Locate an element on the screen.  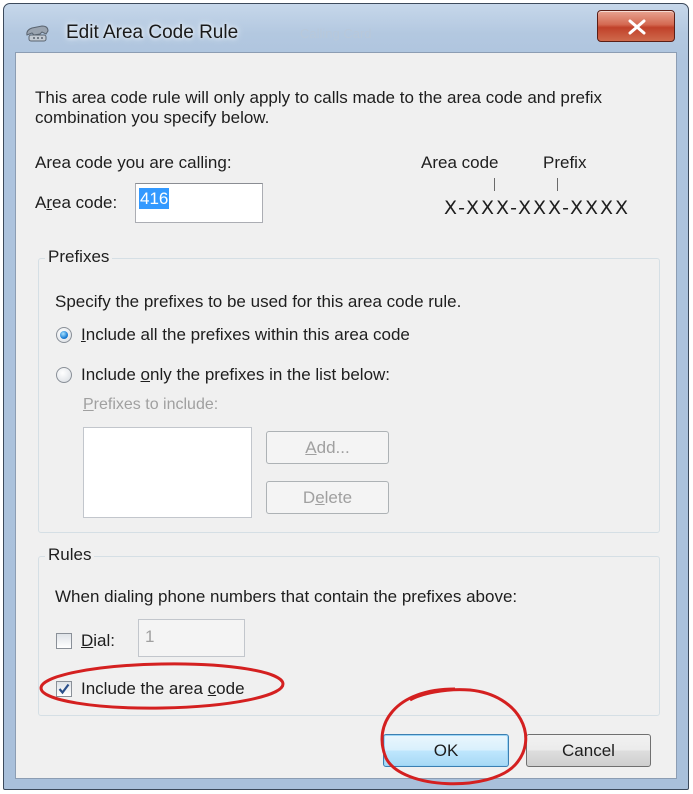
prefixes-listbox is located at coordinates (167, 472).